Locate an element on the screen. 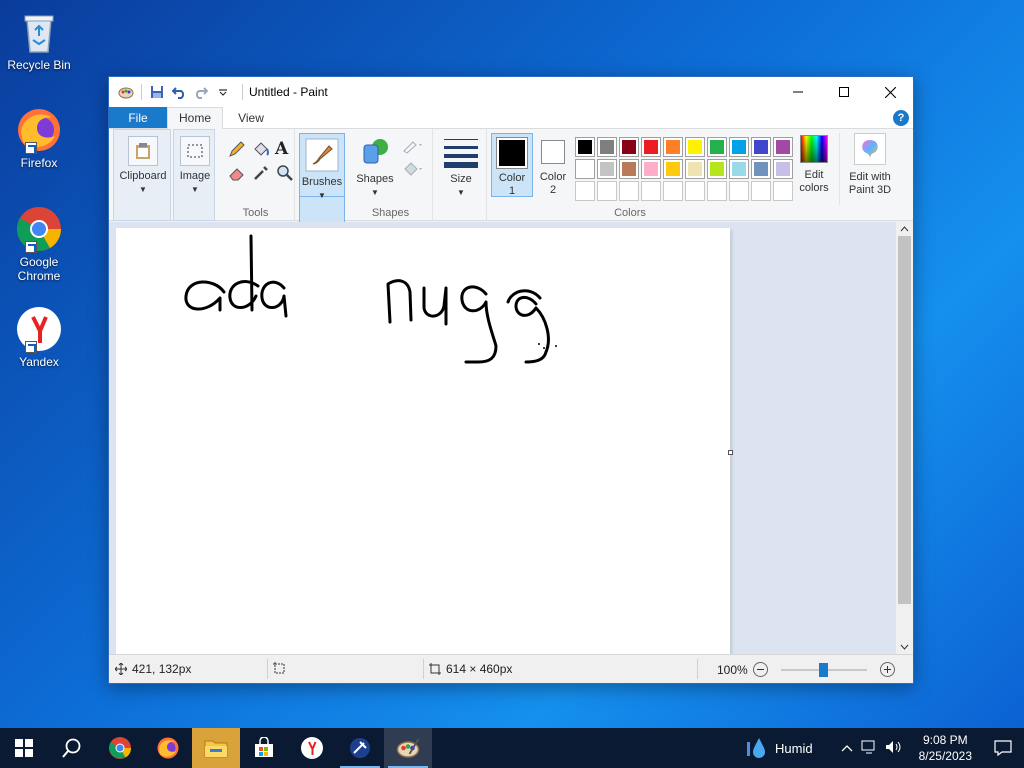 This screenshot has height=768, width=1024. color1-swatch is located at coordinates (512, 153).